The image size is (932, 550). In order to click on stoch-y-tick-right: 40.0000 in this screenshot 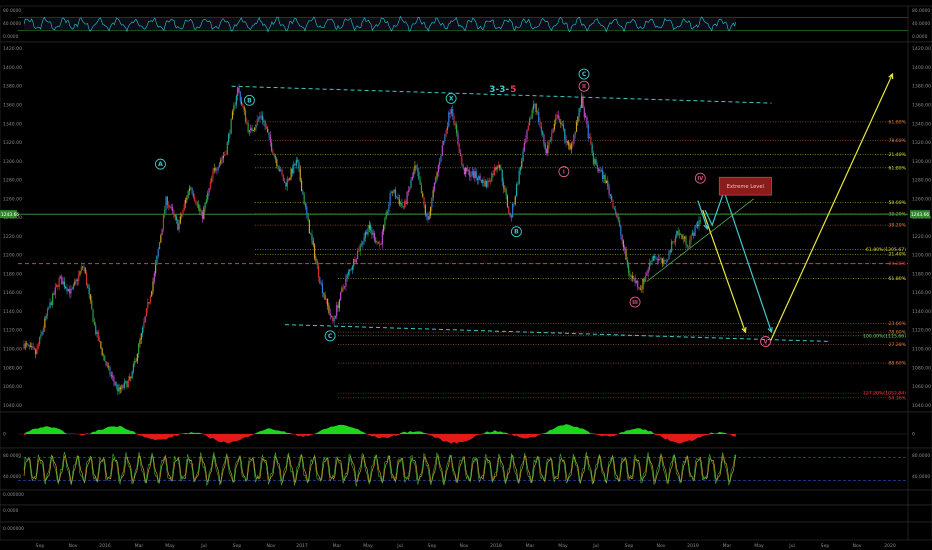, I will do `click(921, 477)`.